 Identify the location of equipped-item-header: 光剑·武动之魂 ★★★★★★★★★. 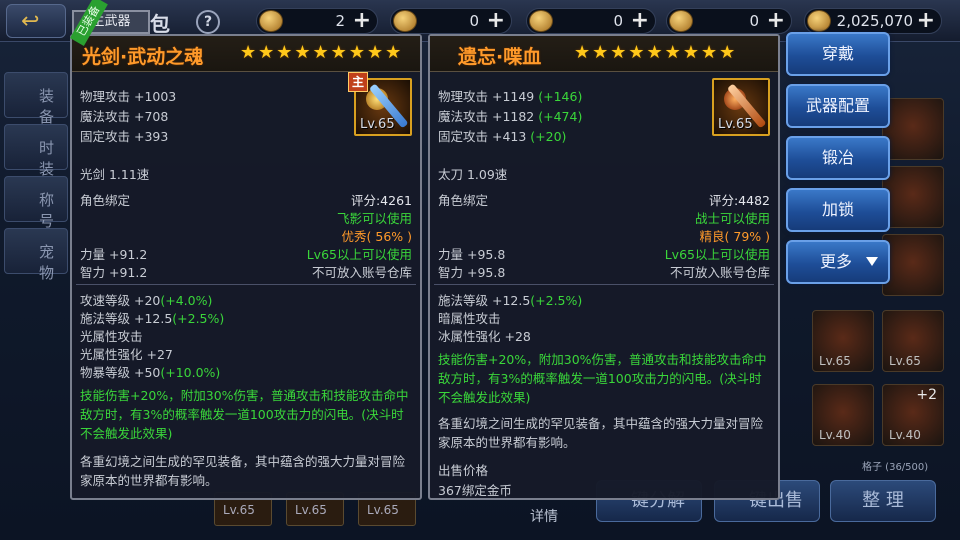
(246, 54).